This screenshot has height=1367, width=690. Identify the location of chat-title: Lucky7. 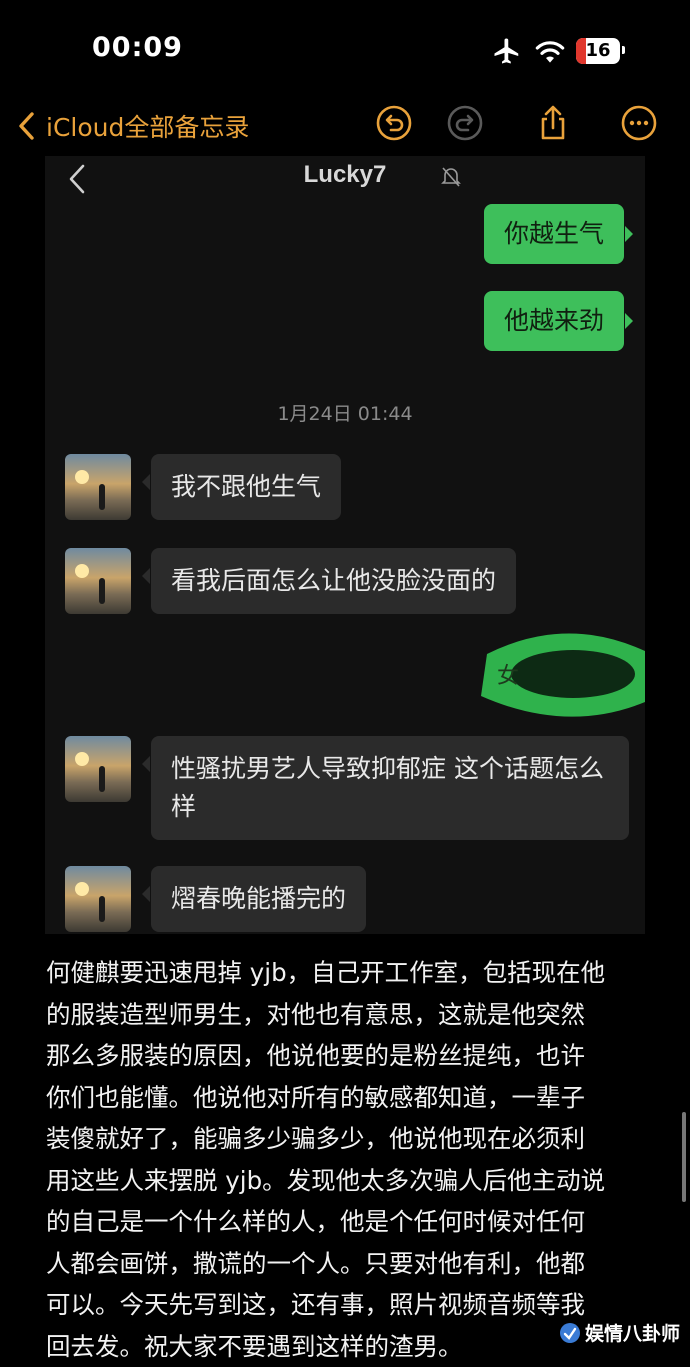
(345, 175).